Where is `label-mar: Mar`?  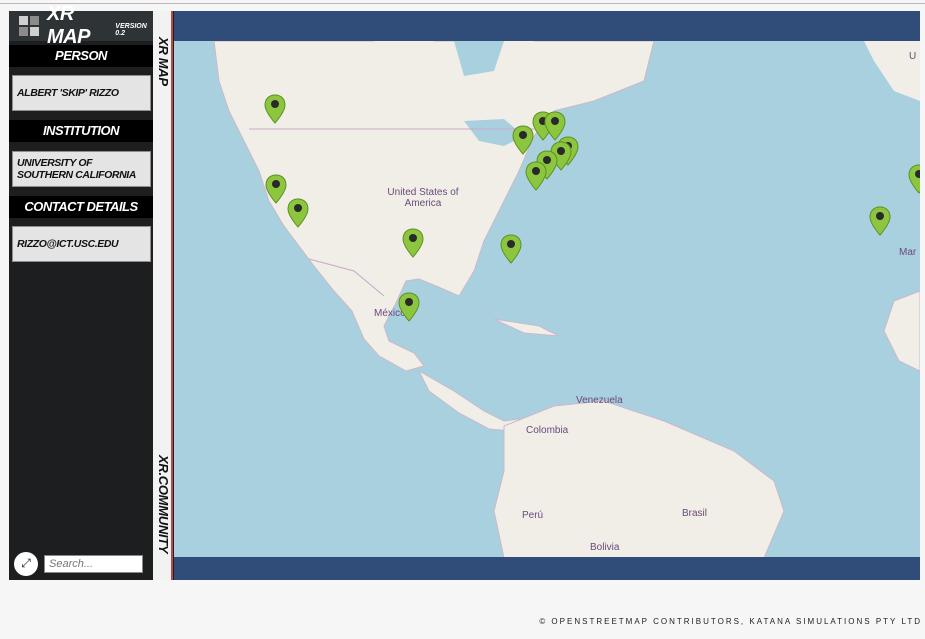 label-mar: Mar is located at coordinates (908, 252).